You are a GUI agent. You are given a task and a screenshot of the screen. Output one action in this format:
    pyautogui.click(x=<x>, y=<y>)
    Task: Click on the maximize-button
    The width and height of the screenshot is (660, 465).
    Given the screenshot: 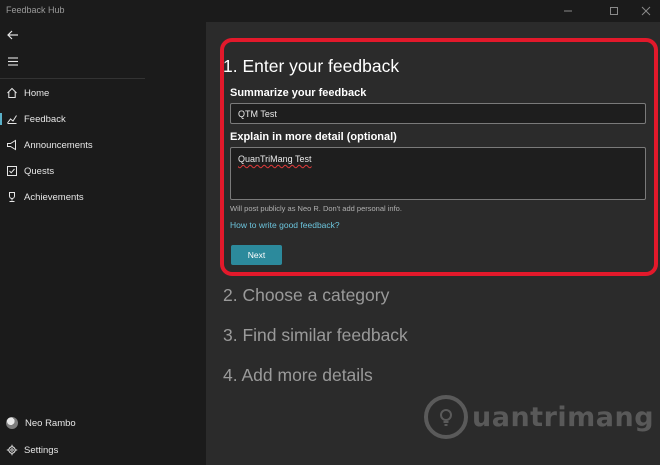 What is the action you would take?
    pyautogui.click(x=614, y=11)
    